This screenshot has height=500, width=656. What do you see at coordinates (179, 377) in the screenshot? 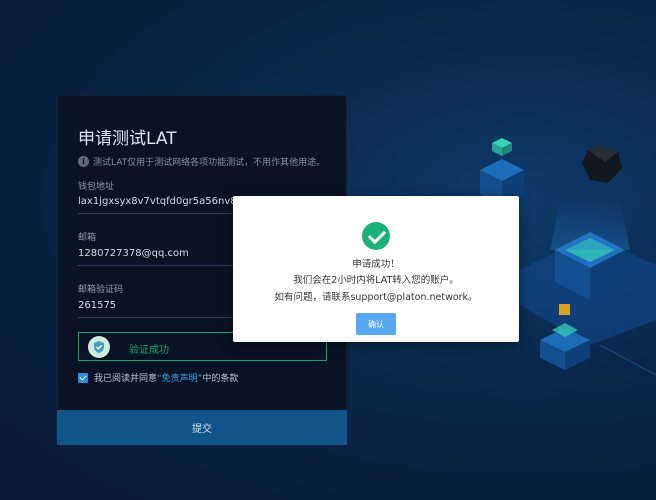
I see `disclaimer-link: “免责声明”` at bounding box center [179, 377].